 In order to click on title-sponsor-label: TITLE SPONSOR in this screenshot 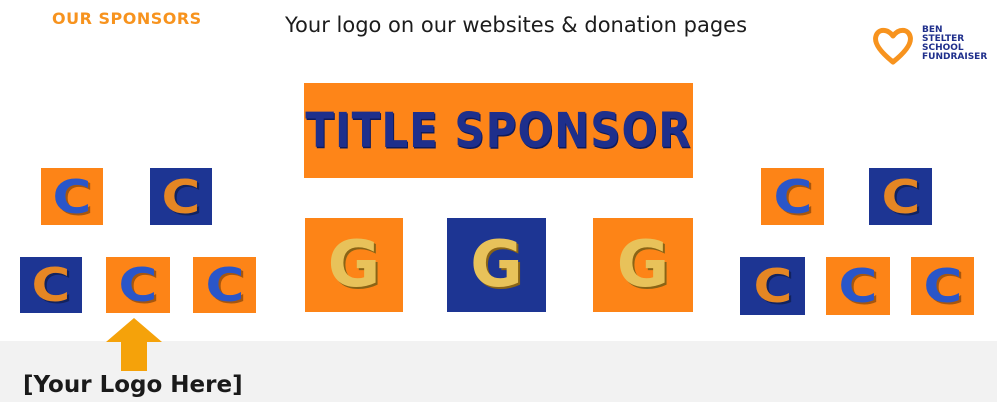, I will do `click(498, 130)`.